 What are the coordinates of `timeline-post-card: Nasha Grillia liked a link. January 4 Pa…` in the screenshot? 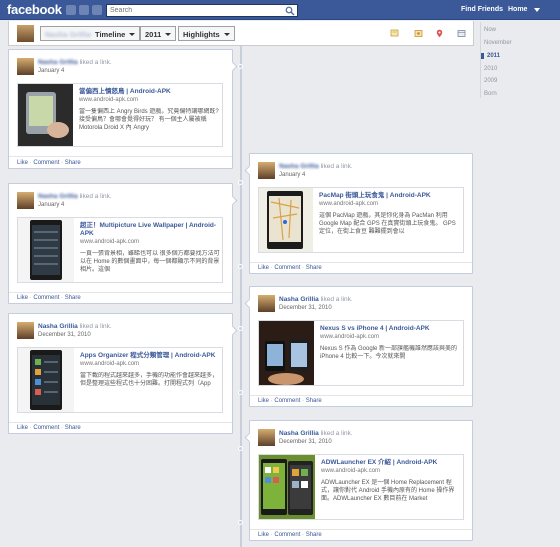 It's located at (358, 213).